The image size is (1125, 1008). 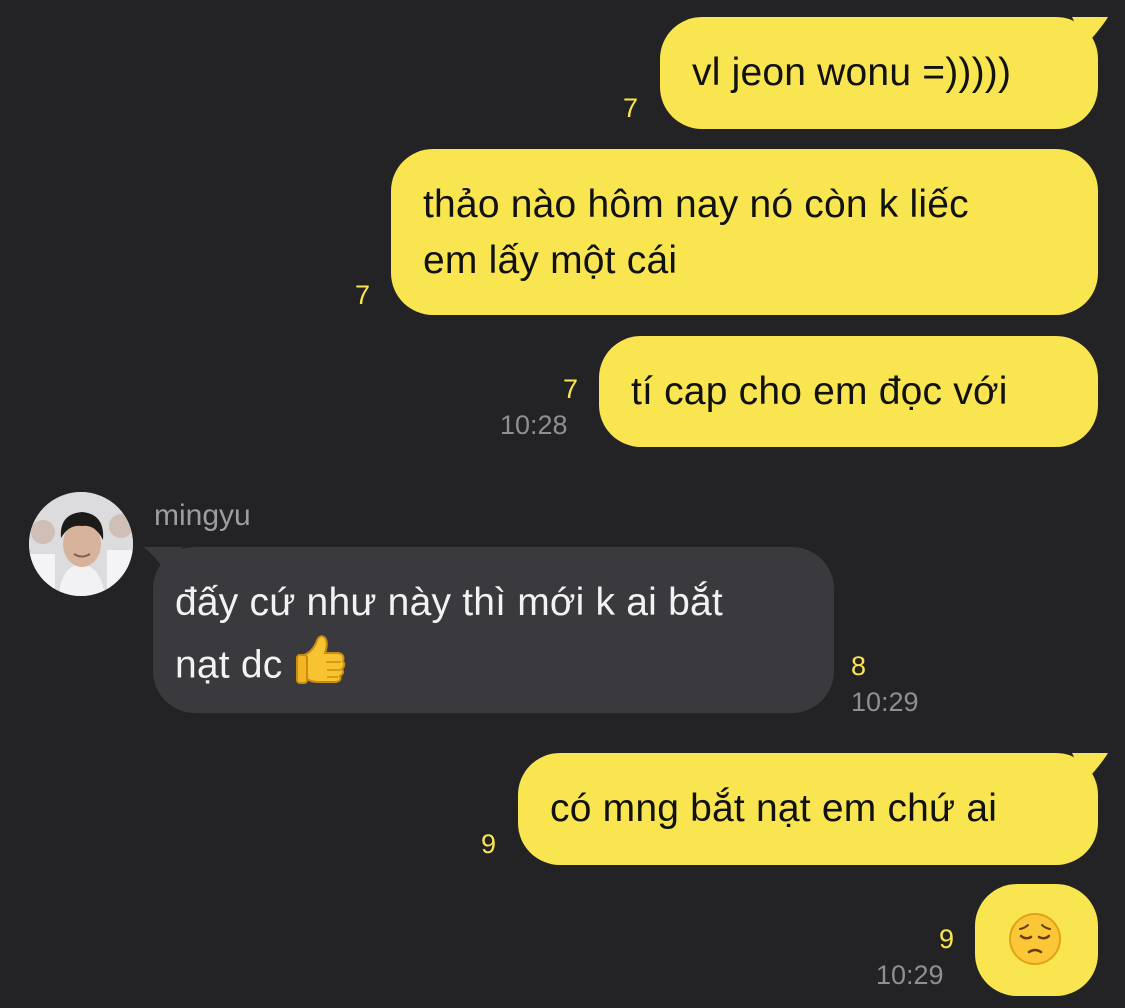 What do you see at coordinates (859, 666) in the screenshot?
I see `unread-count: 8` at bounding box center [859, 666].